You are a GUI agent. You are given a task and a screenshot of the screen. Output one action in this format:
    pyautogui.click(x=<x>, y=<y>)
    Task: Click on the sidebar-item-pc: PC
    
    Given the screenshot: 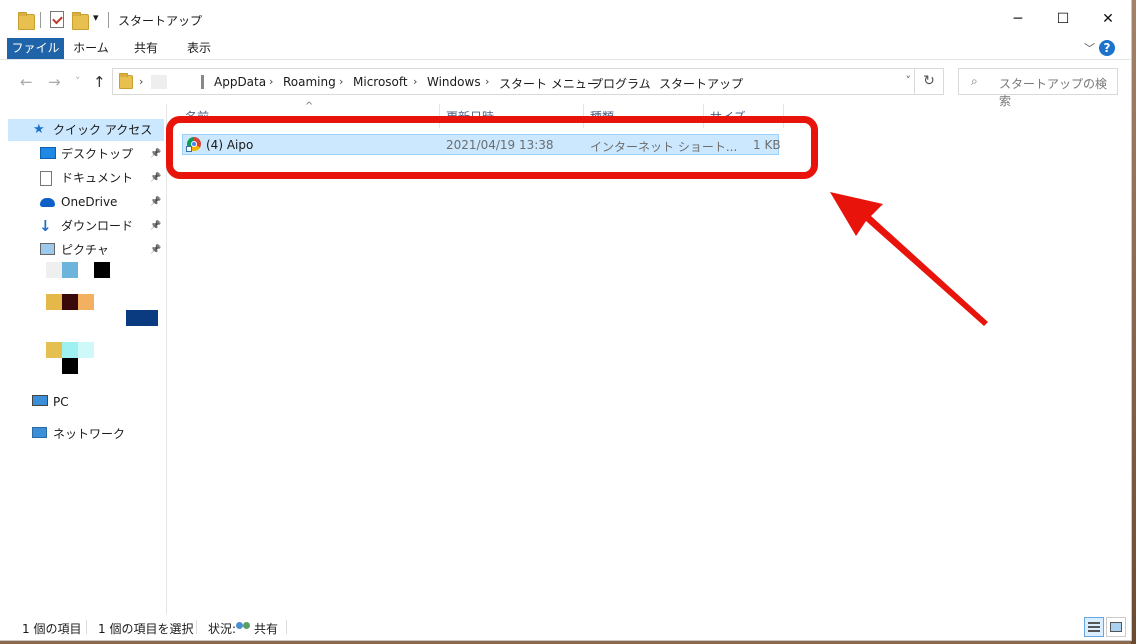 What is the action you would take?
    pyautogui.click(x=86, y=402)
    